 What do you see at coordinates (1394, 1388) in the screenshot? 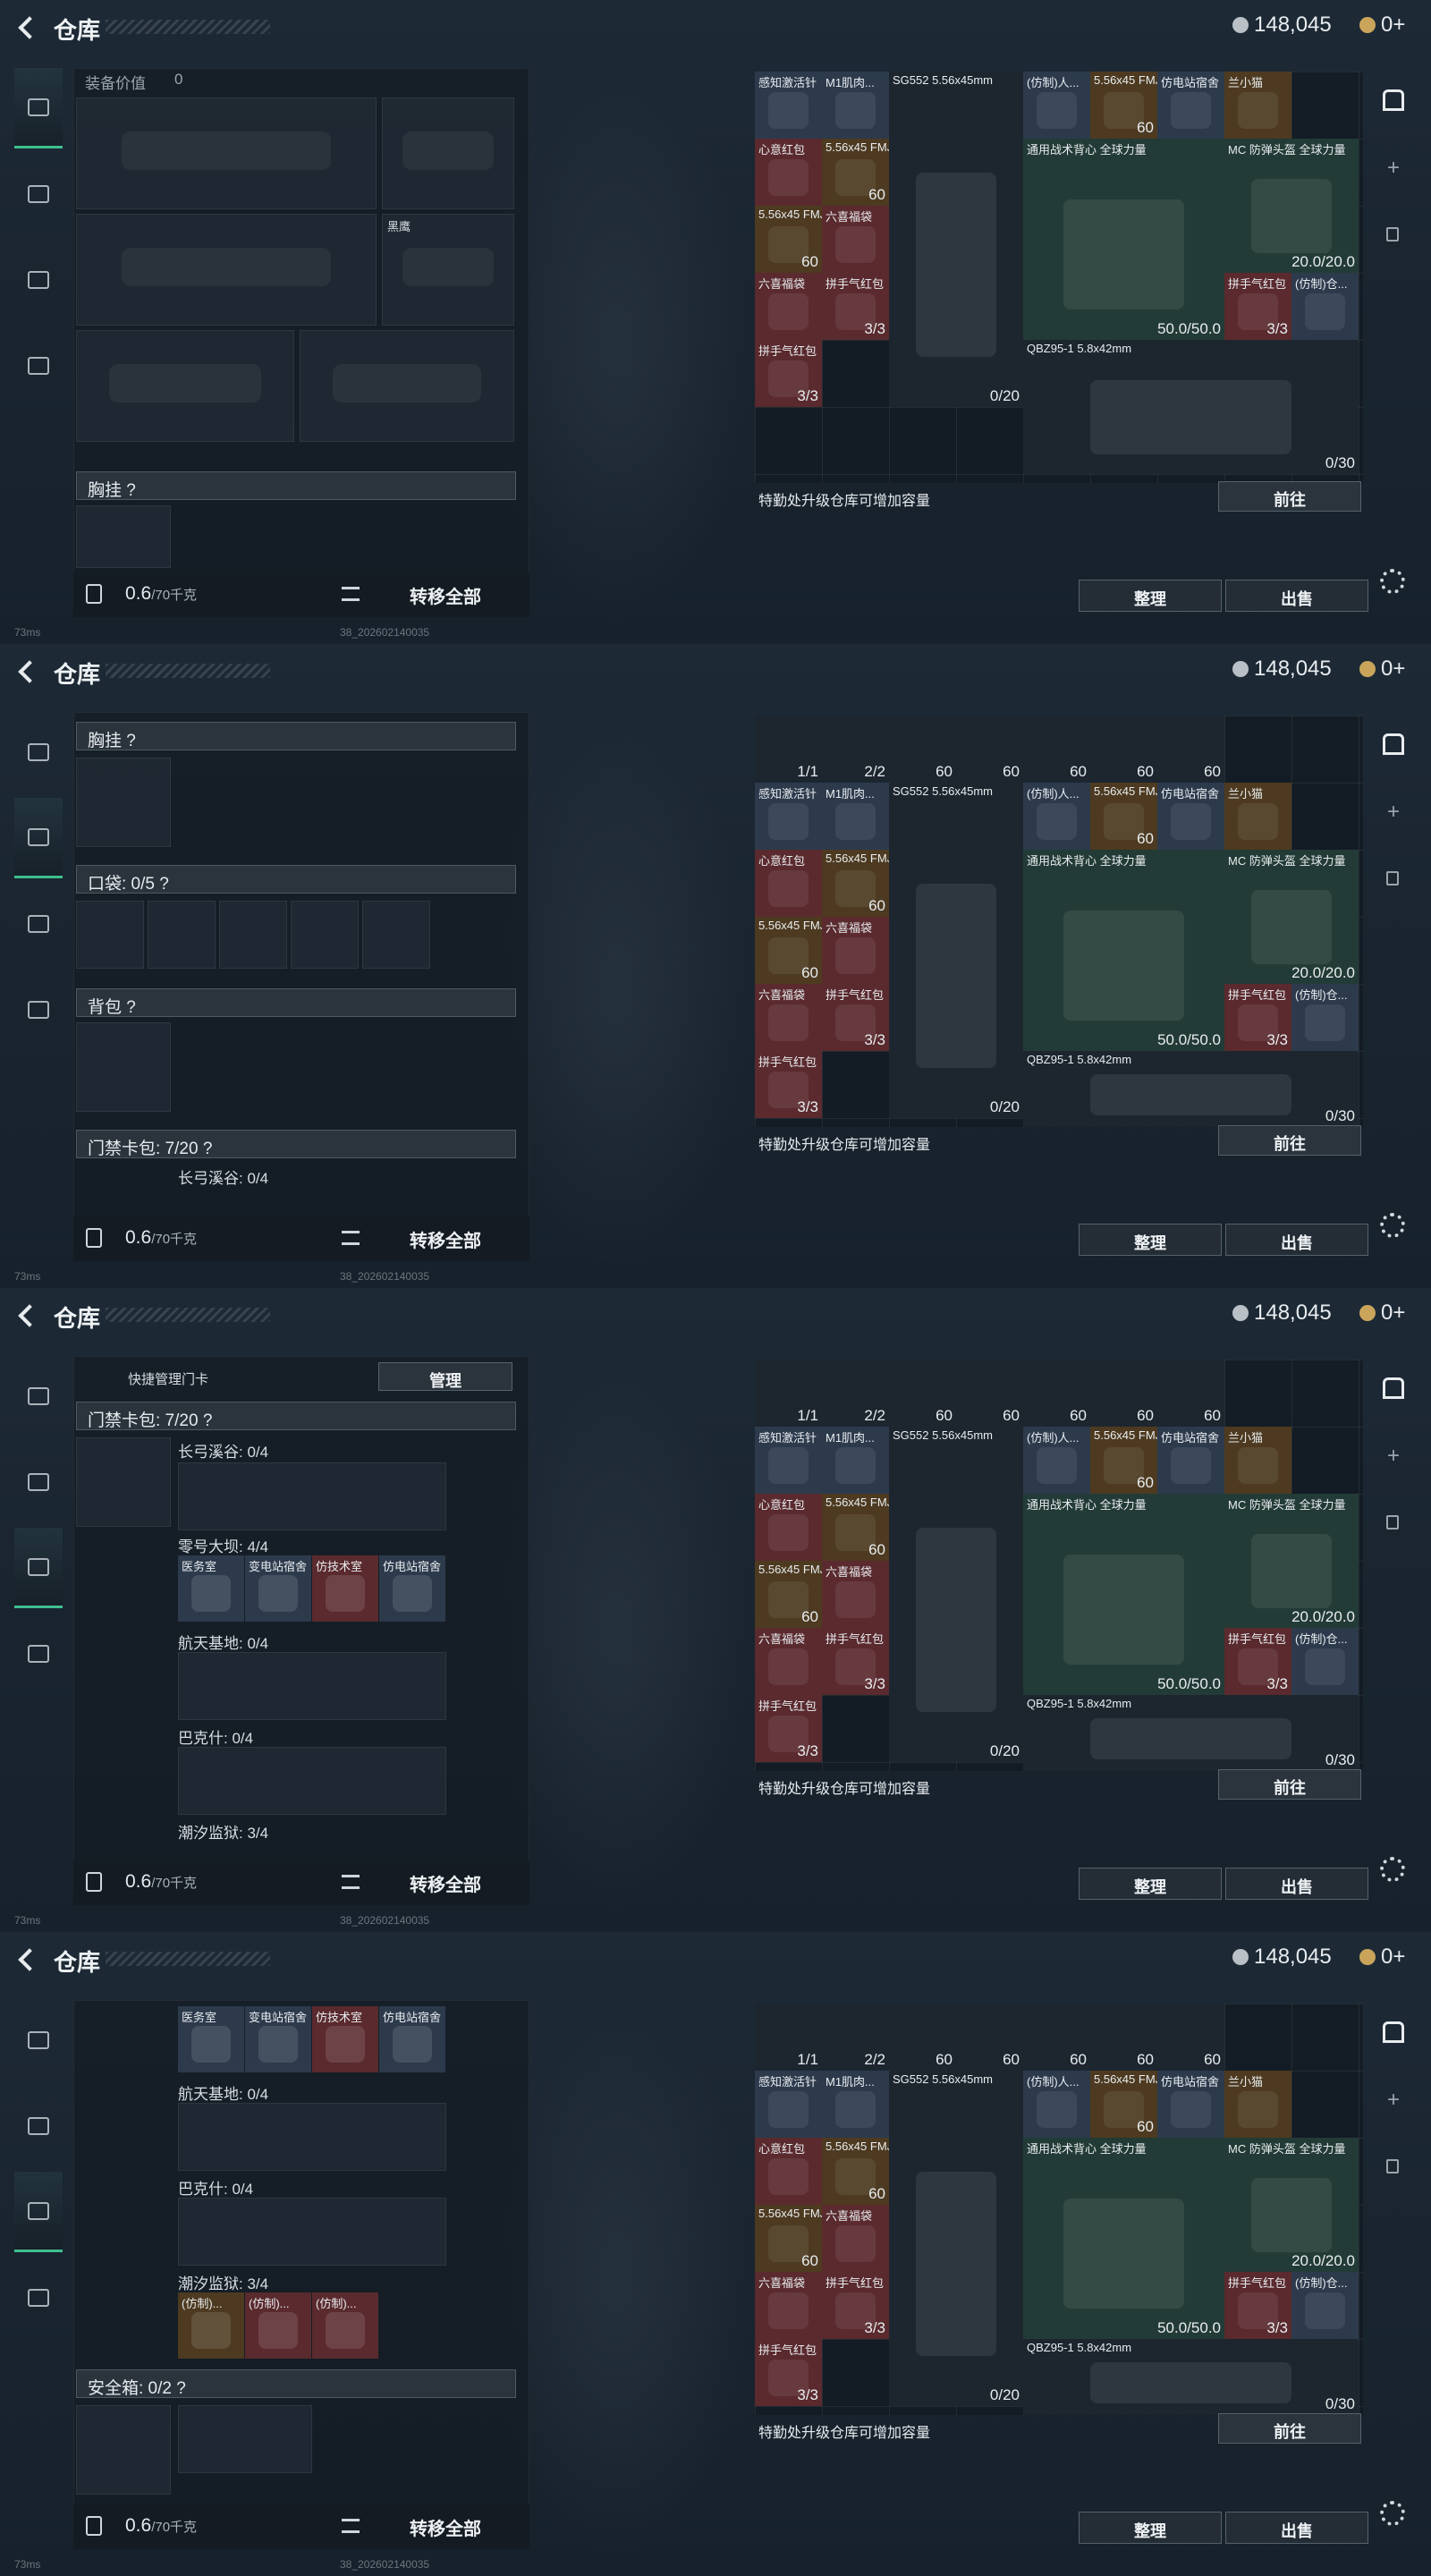
I see `stash-icon` at bounding box center [1394, 1388].